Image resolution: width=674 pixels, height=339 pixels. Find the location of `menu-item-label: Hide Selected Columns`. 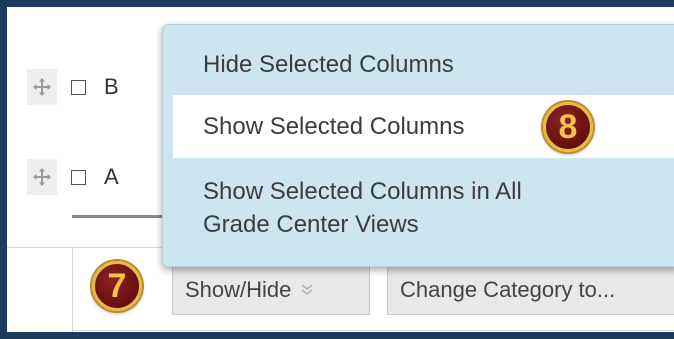

menu-item-label: Hide Selected Columns is located at coordinates (328, 64).